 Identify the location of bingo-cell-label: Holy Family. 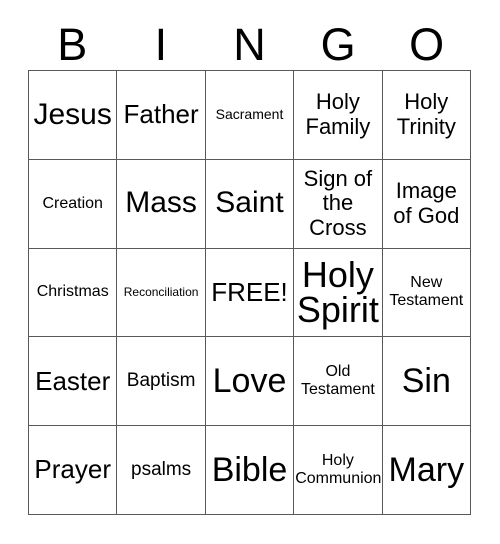
(338, 114).